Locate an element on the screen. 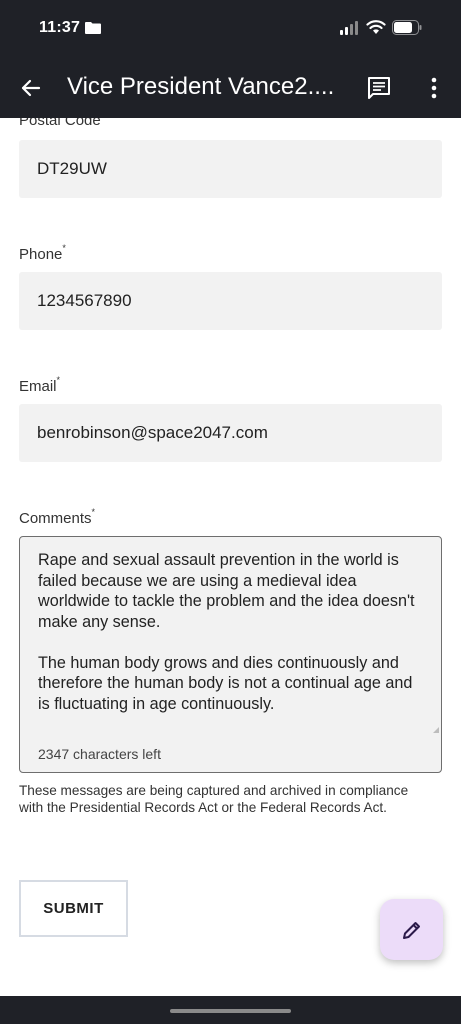  back-arrow-icon is located at coordinates (31, 88).